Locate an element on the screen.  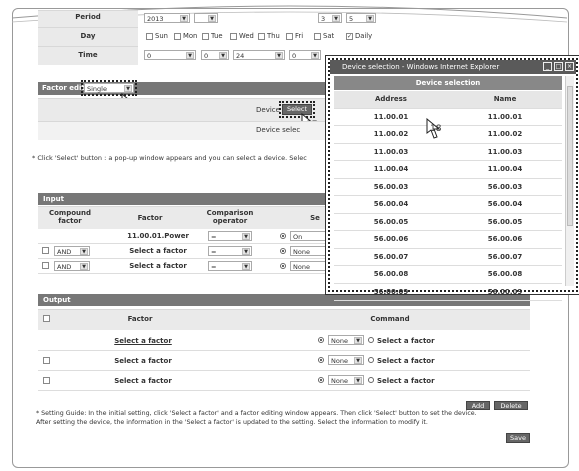
device-row: 56.00.07 56.00.07 is located at coordinates (448, 257).